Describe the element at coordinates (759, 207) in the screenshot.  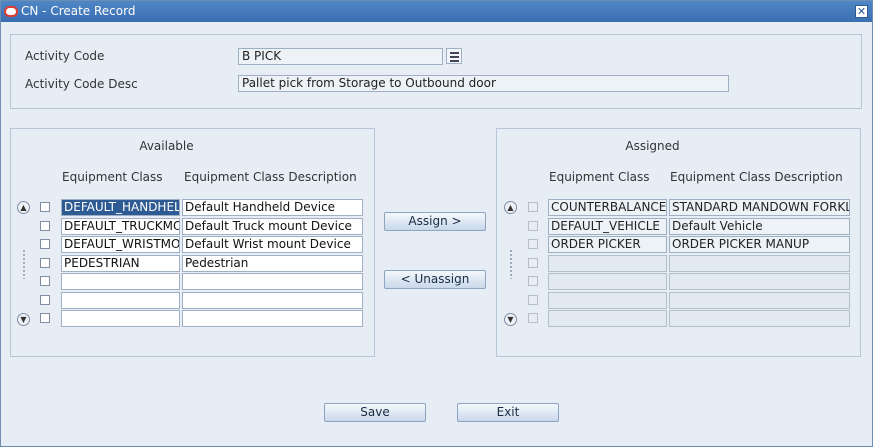
I see `assigned-equipment-desc-cell: STANDARD MANDOWN FORKLIFT` at that location.